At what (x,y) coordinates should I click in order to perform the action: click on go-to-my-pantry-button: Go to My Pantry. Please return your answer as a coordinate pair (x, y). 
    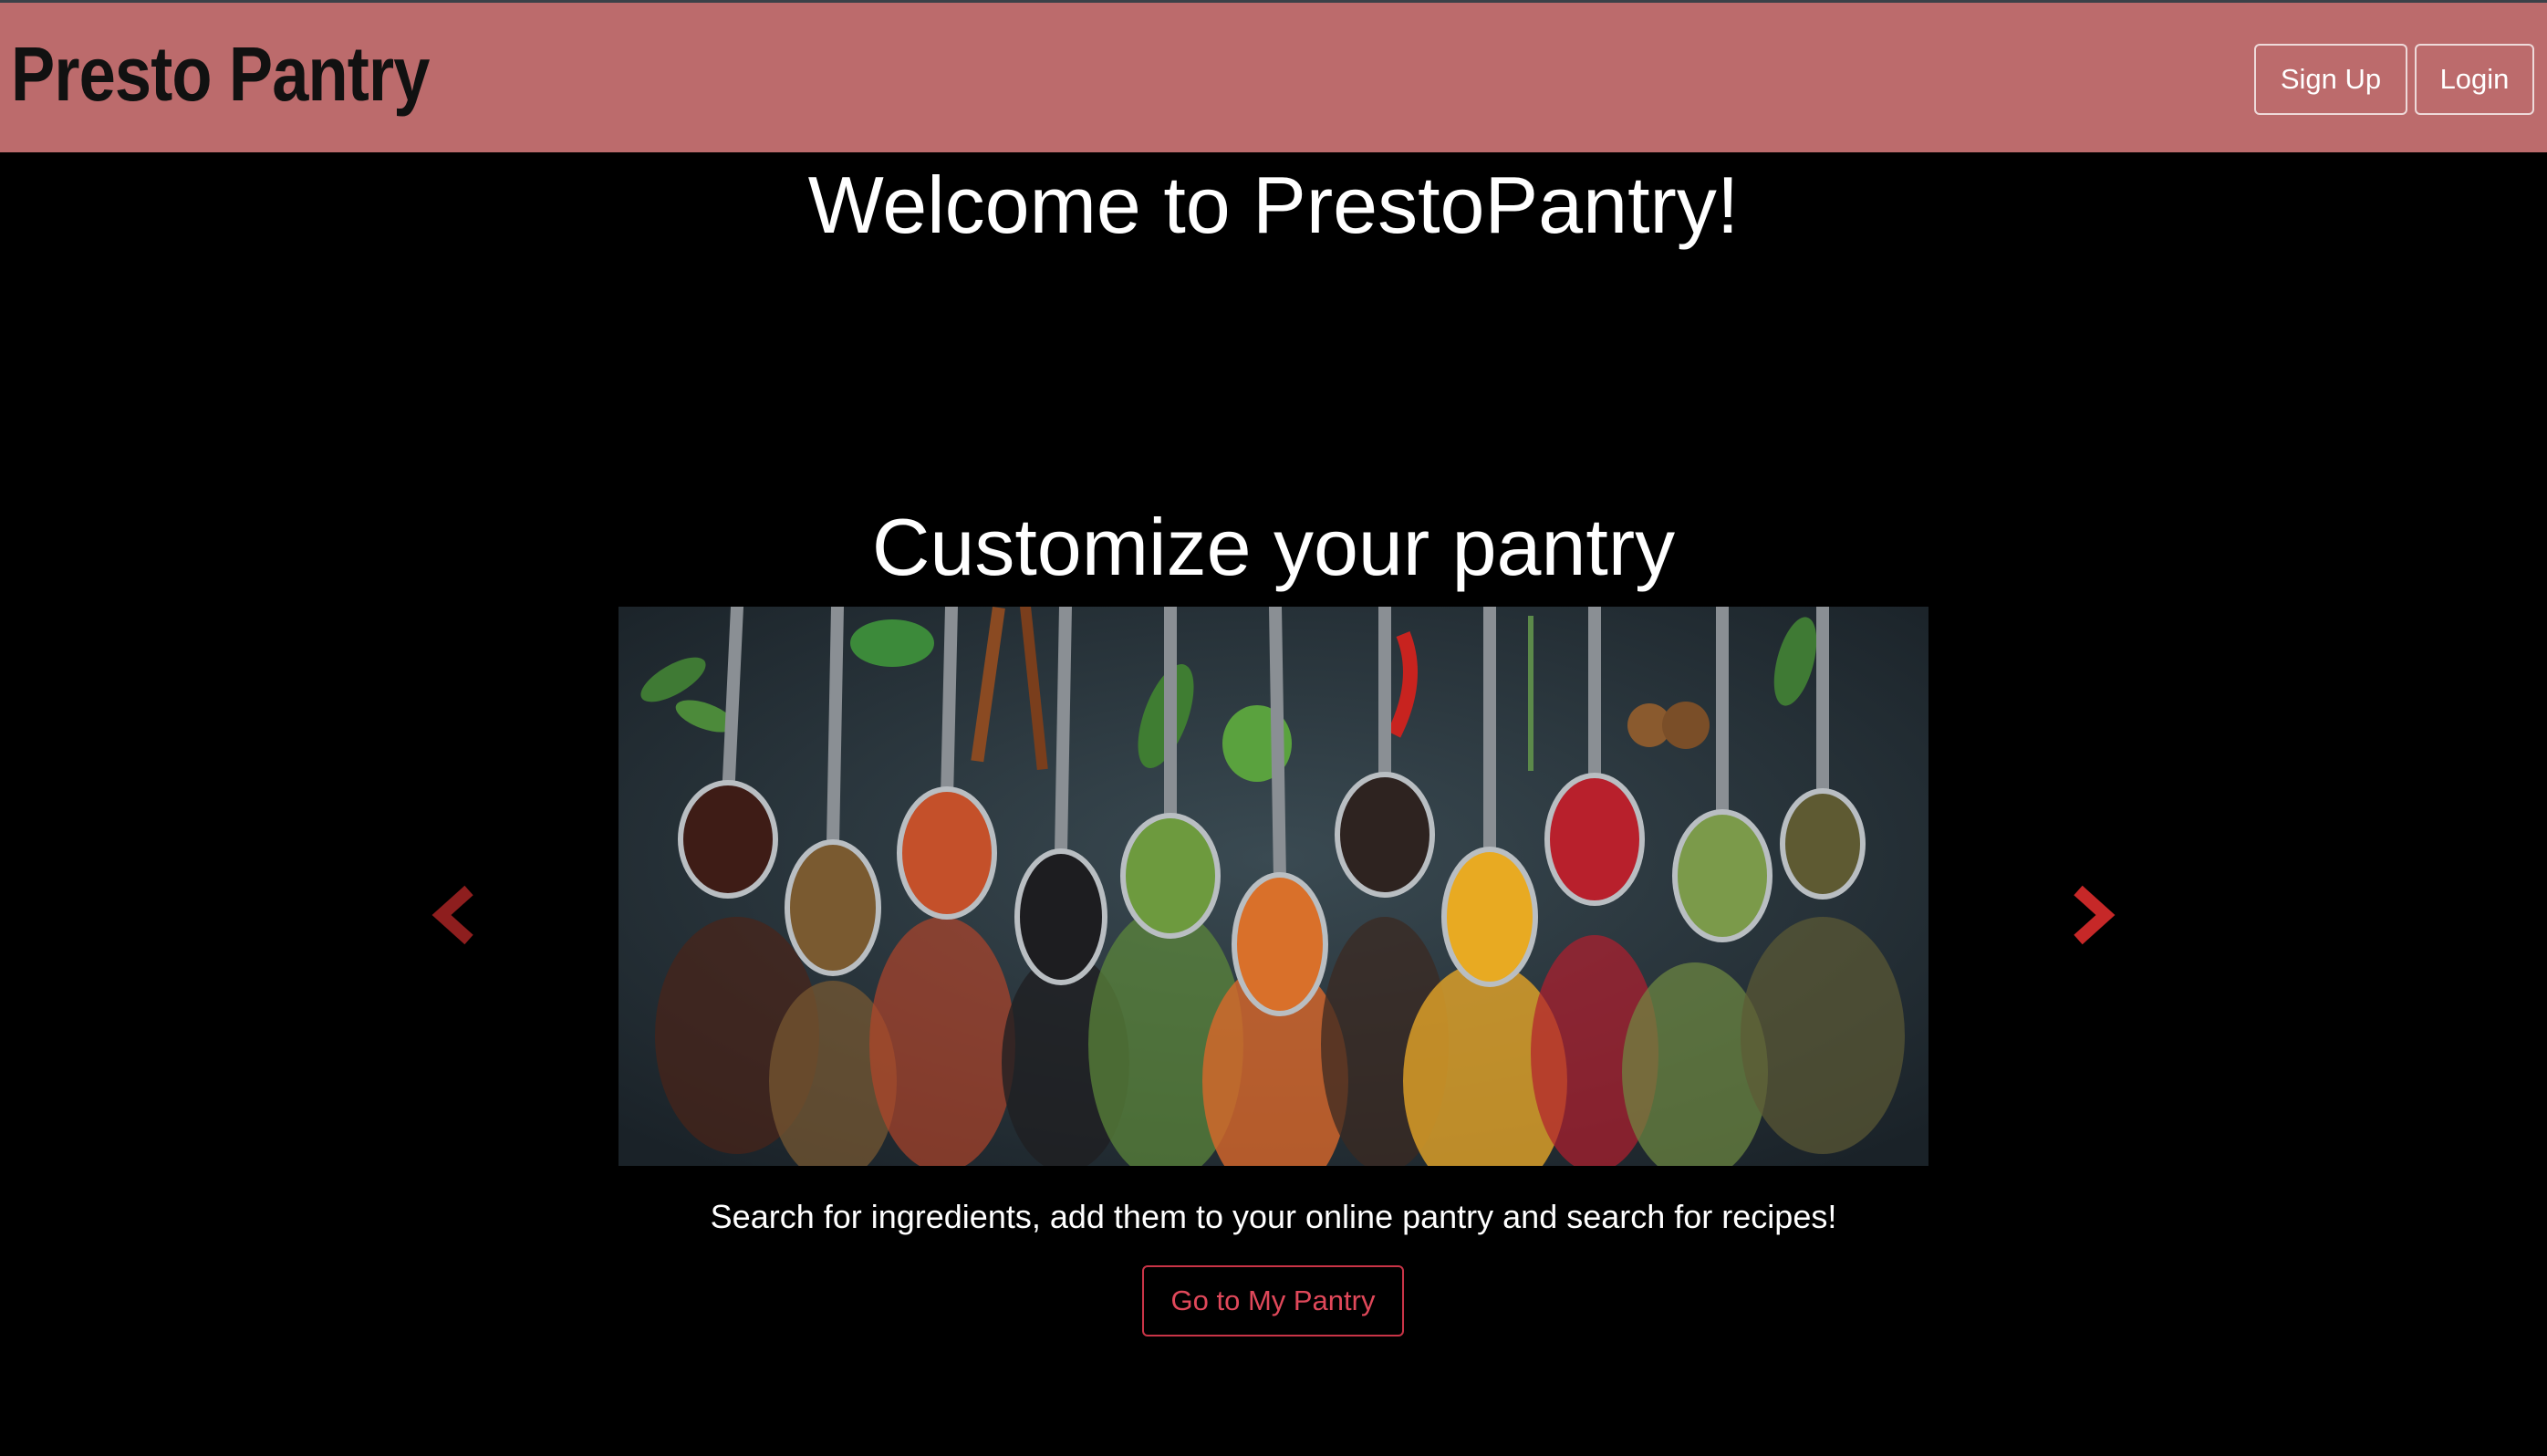
    Looking at the image, I should click on (1273, 1301).